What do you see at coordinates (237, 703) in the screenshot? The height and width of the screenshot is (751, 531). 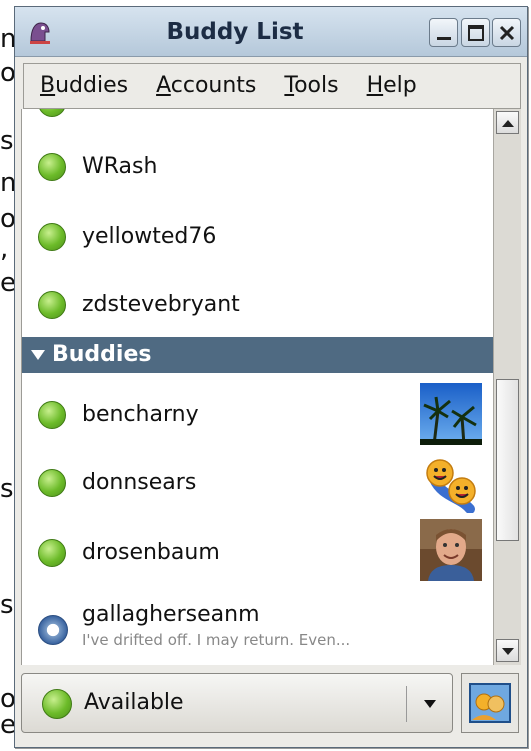 I see `status-selector: Available` at bounding box center [237, 703].